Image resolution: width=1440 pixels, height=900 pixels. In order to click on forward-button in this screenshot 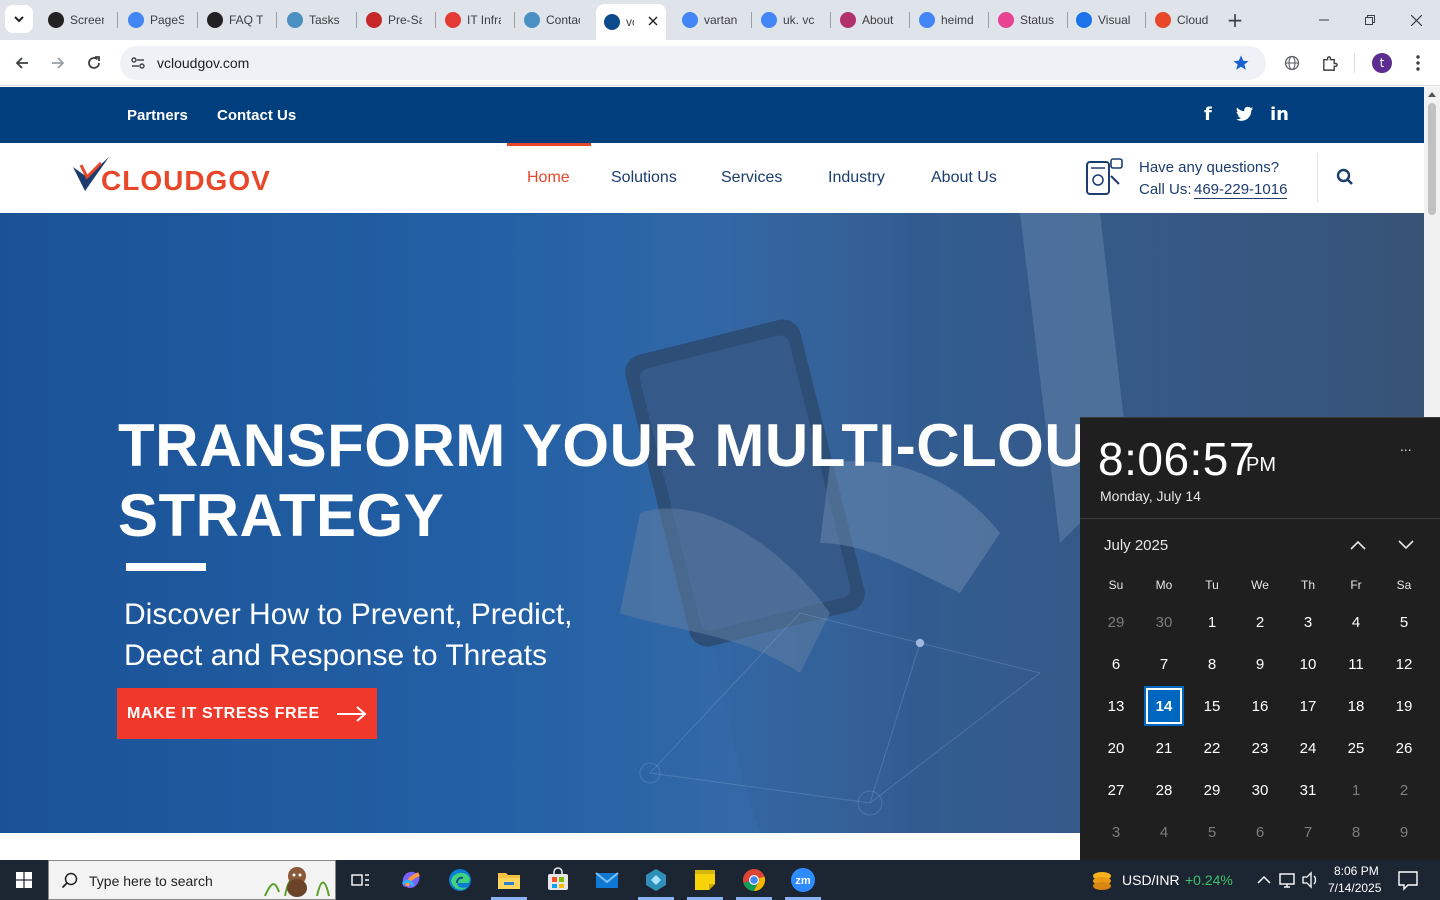, I will do `click(58, 63)`.